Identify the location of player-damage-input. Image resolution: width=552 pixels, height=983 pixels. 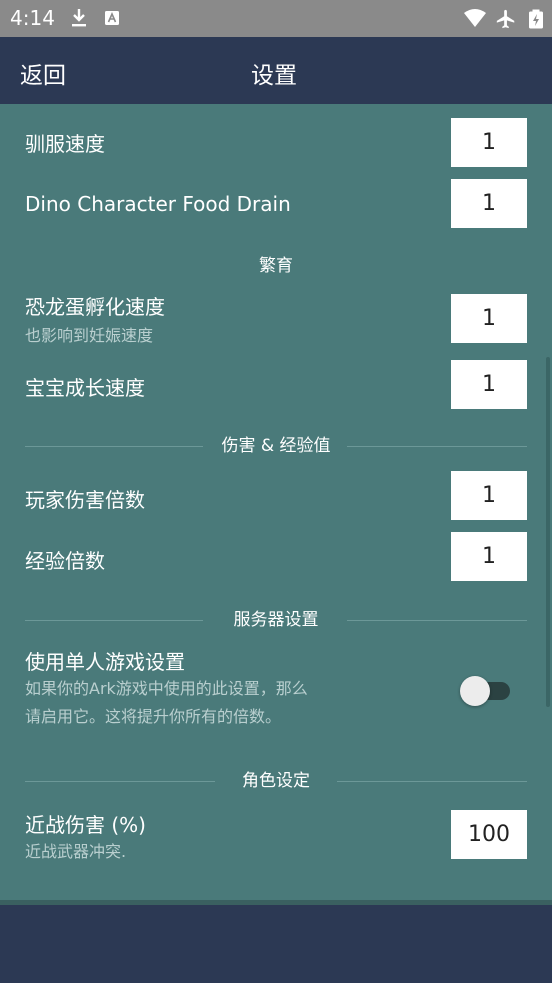
(489, 495).